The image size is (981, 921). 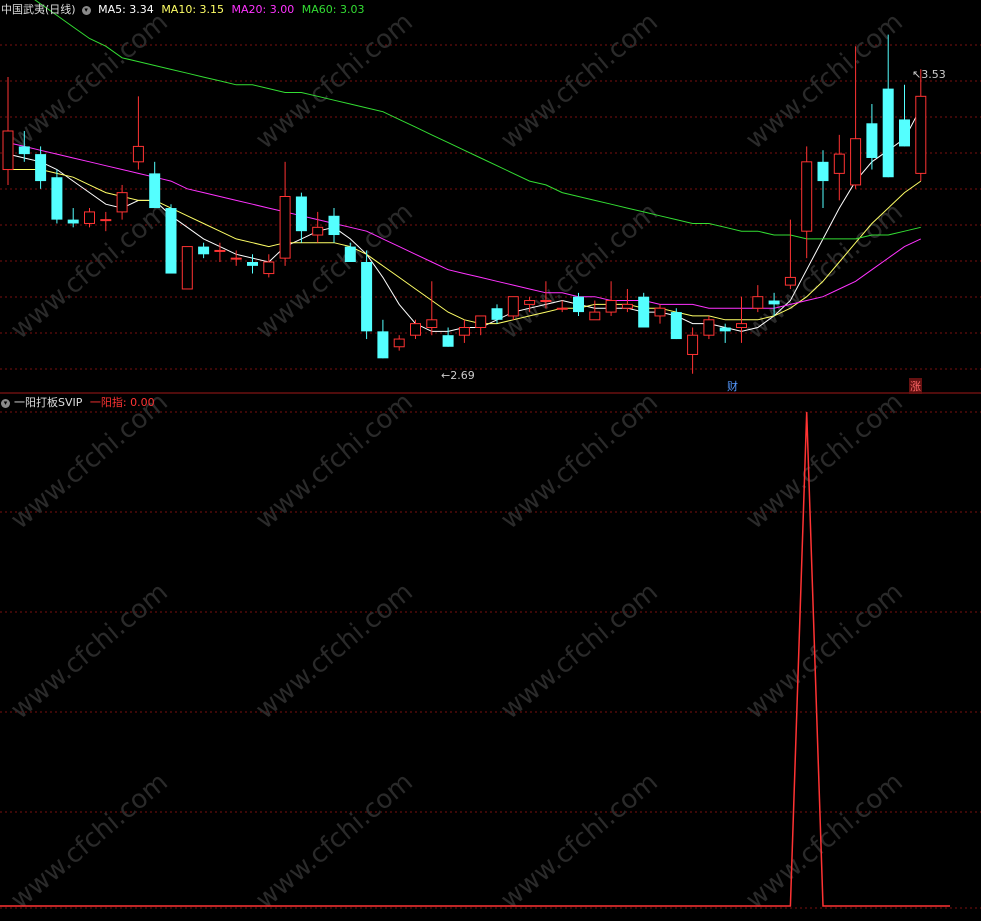 I want to click on indicator-value: 一阳指: 0.00, so click(x=122, y=402).